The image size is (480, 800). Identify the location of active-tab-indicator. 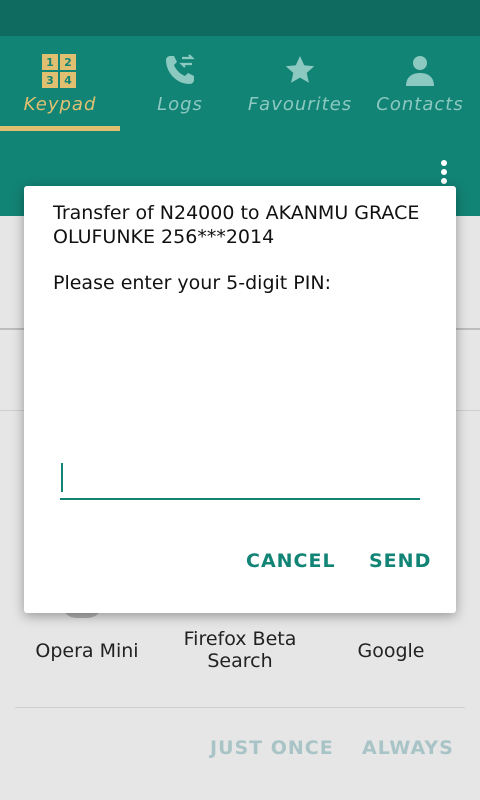
(60, 128).